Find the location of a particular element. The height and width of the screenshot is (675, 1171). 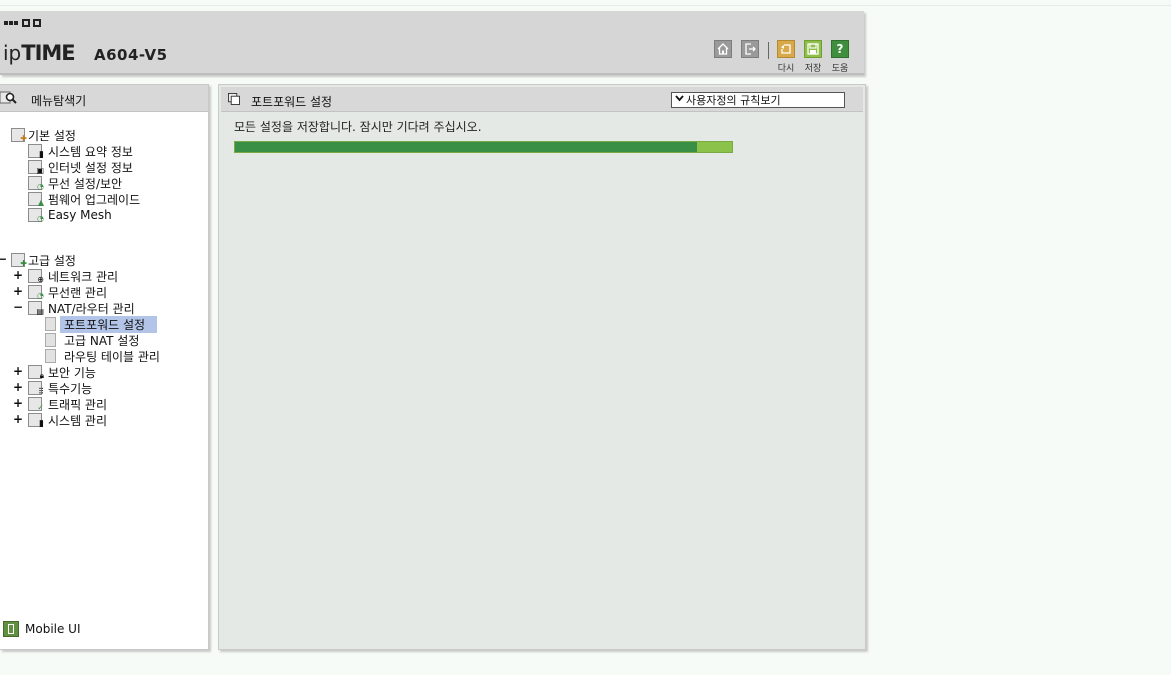

rule-view-select: 사용자정의 규칙보기 is located at coordinates (758, 100).